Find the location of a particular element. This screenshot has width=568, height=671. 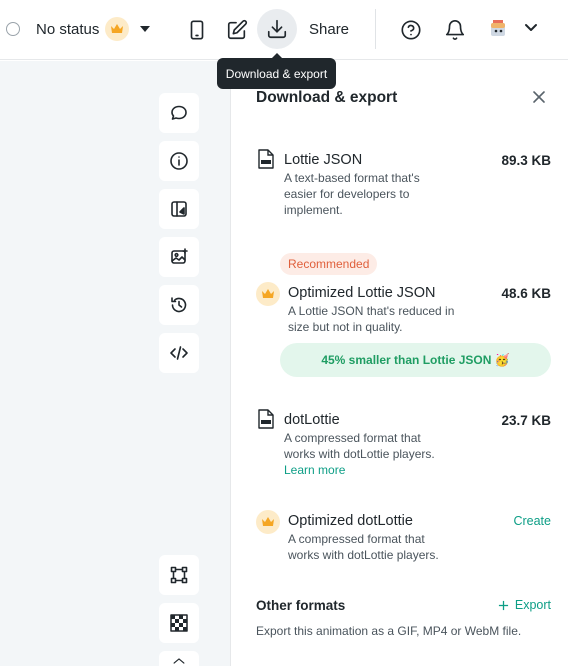

bounding-box-button is located at coordinates (179, 575).